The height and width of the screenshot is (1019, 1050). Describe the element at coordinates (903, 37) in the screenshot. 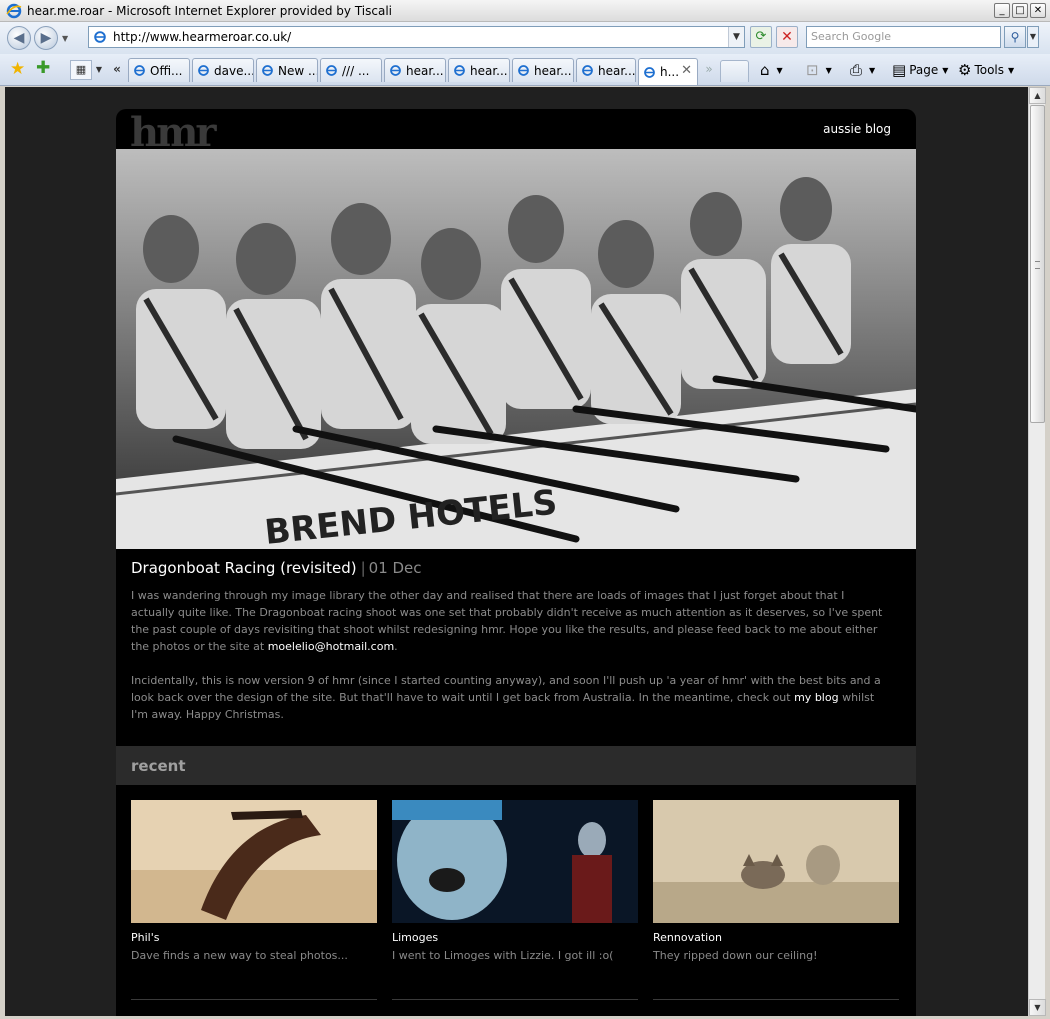

I see `search-input: Search Google` at that location.